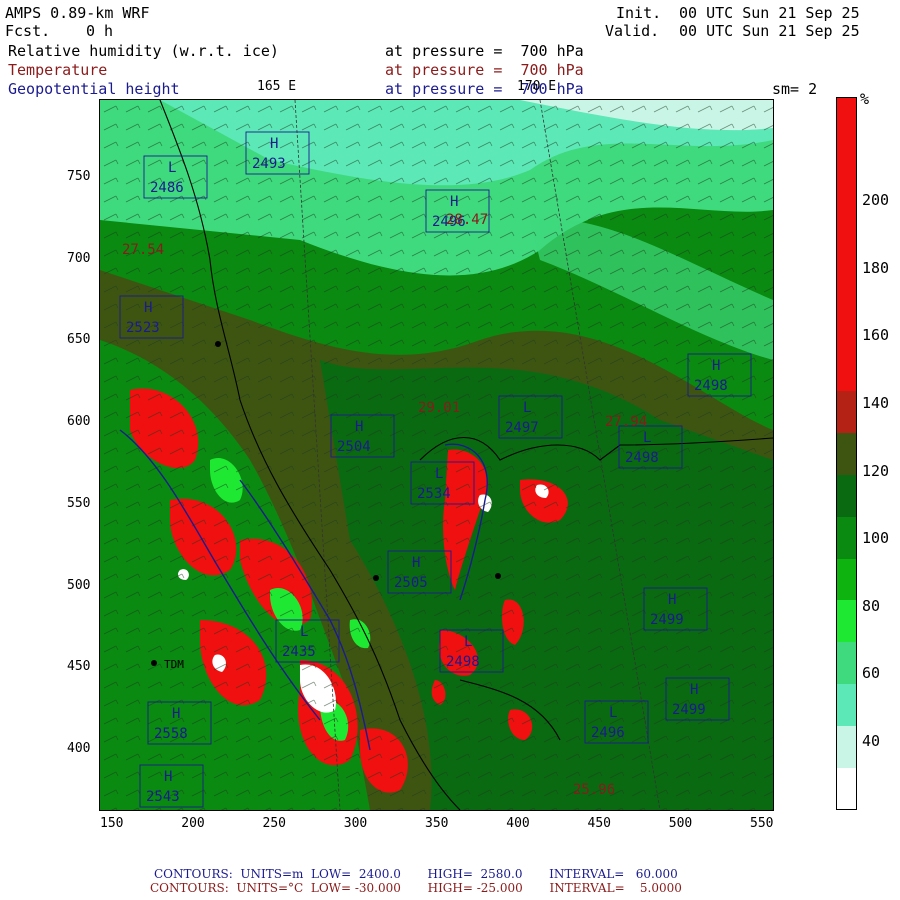  Describe the element at coordinates (769, 31) in the screenshot. I see `valid-value: 00 UTC Sun 21 Sep 25` at that location.